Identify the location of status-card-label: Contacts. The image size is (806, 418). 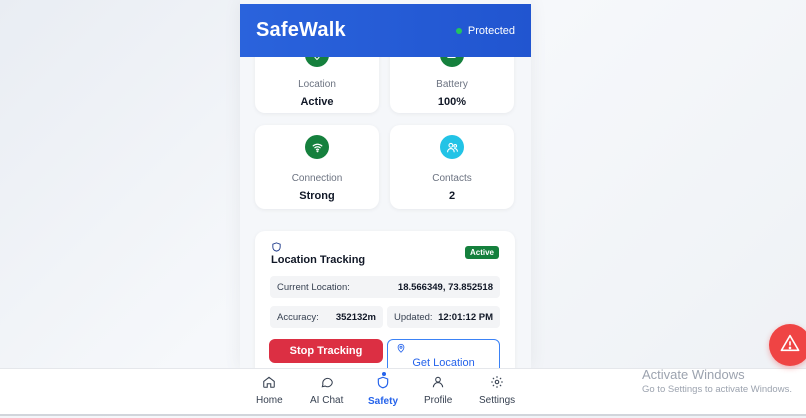
(452, 178).